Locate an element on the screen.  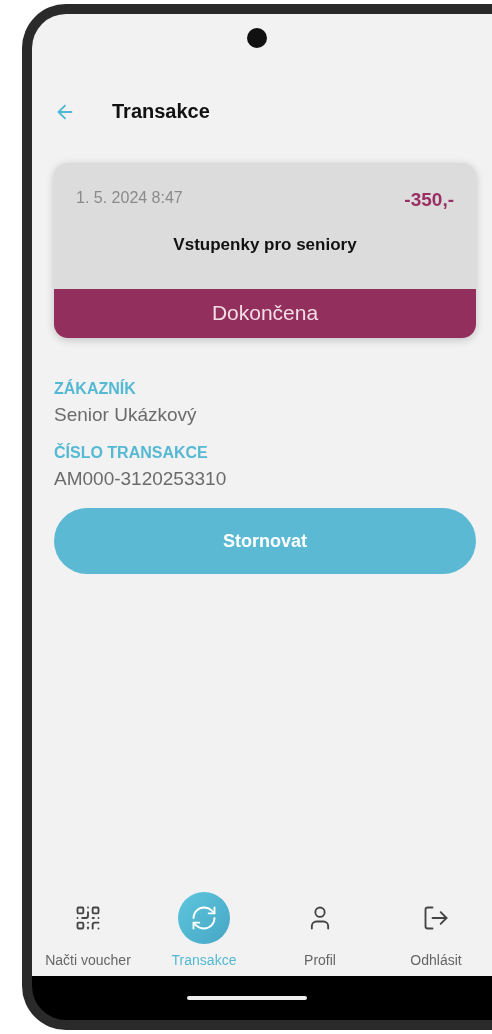
transaction-amount: -350,- is located at coordinates (429, 200).